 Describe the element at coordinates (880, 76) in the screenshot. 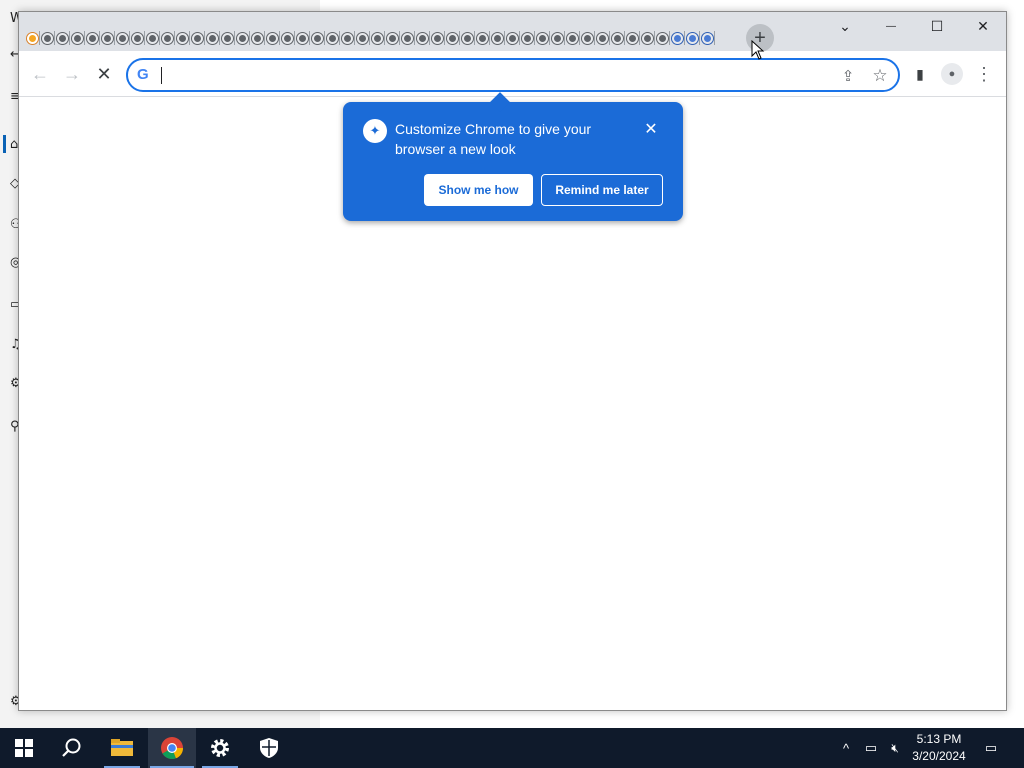

I see `bookmark-button: ☆` at that location.